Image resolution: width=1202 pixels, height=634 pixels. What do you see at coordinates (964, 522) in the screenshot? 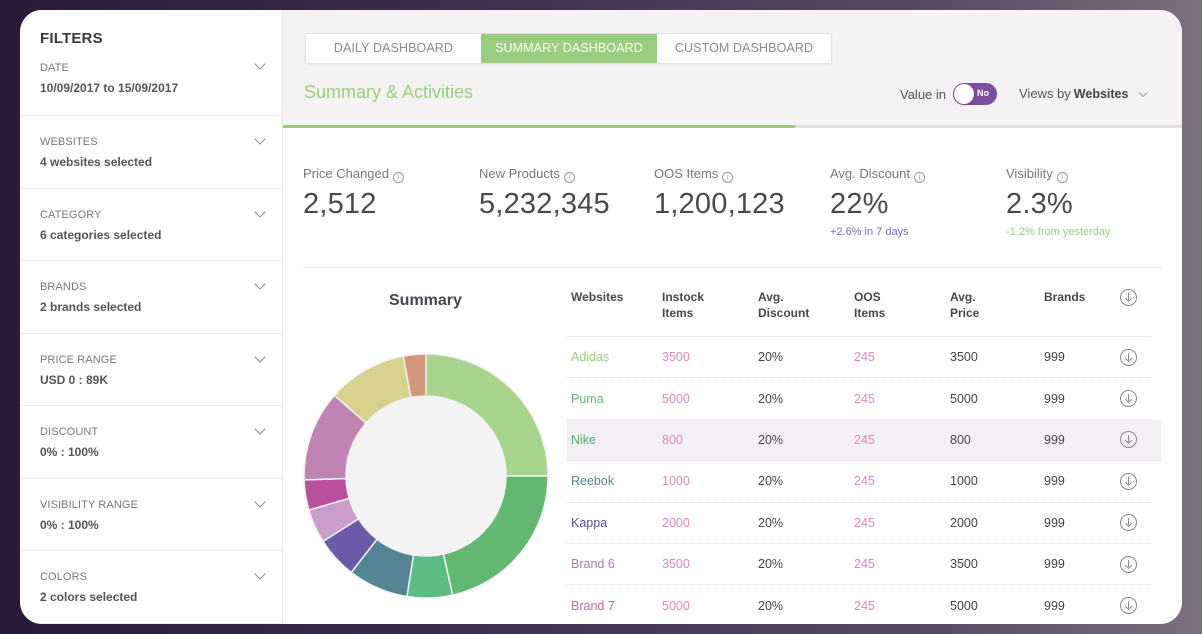
I see `avg-price: 2000` at bounding box center [964, 522].